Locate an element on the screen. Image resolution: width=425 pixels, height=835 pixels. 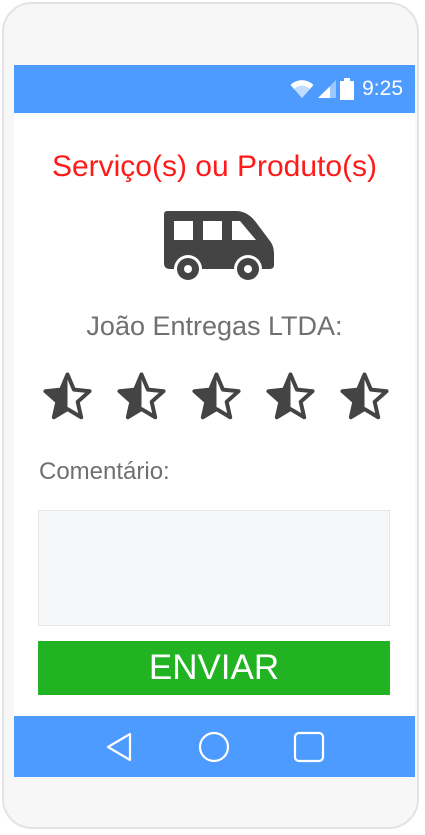
back-icon is located at coordinates (120, 747).